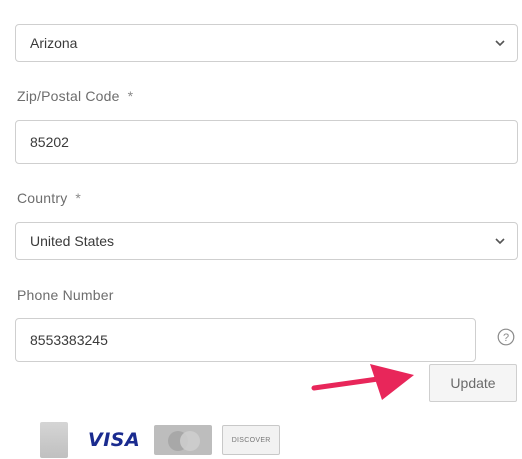 The height and width of the screenshot is (459, 522). Describe the element at coordinates (183, 440) in the screenshot. I see `mastercard-card-icon` at that location.